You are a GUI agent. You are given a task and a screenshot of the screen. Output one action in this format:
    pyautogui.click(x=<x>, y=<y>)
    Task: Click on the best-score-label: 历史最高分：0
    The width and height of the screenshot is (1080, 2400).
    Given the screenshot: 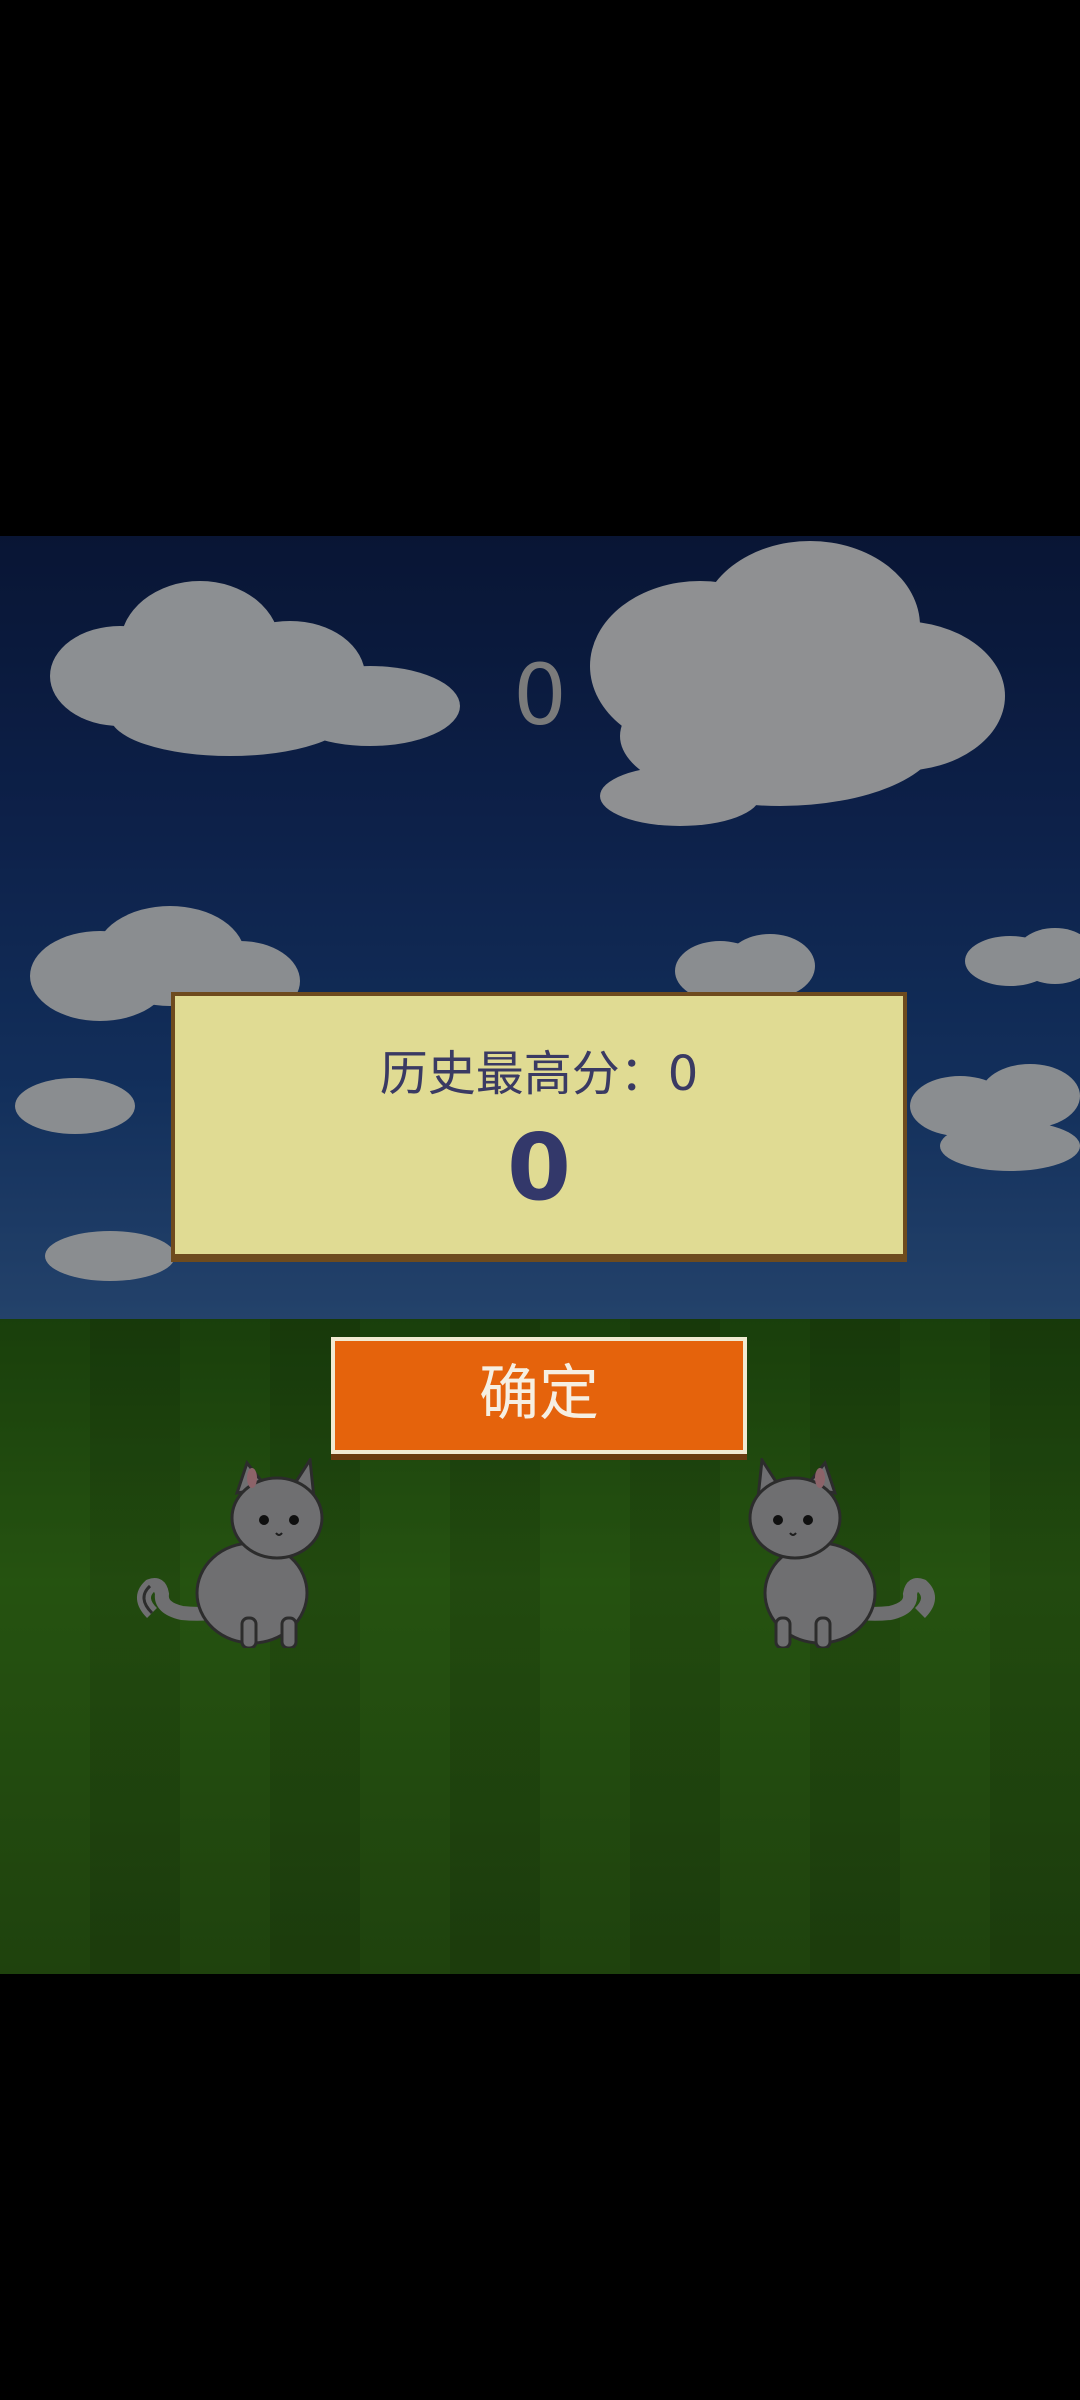 What is the action you would take?
    pyautogui.click(x=539, y=1074)
    